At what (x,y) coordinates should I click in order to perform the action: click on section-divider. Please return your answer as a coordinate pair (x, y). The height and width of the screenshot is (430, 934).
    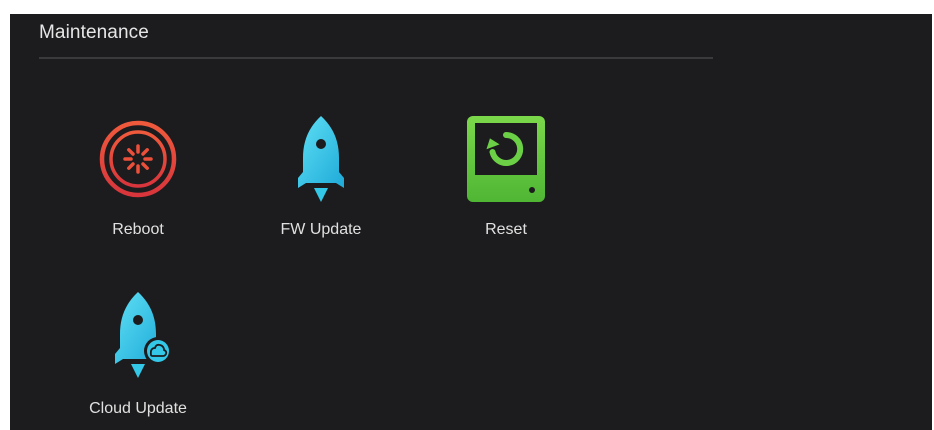
    Looking at the image, I should click on (376, 58).